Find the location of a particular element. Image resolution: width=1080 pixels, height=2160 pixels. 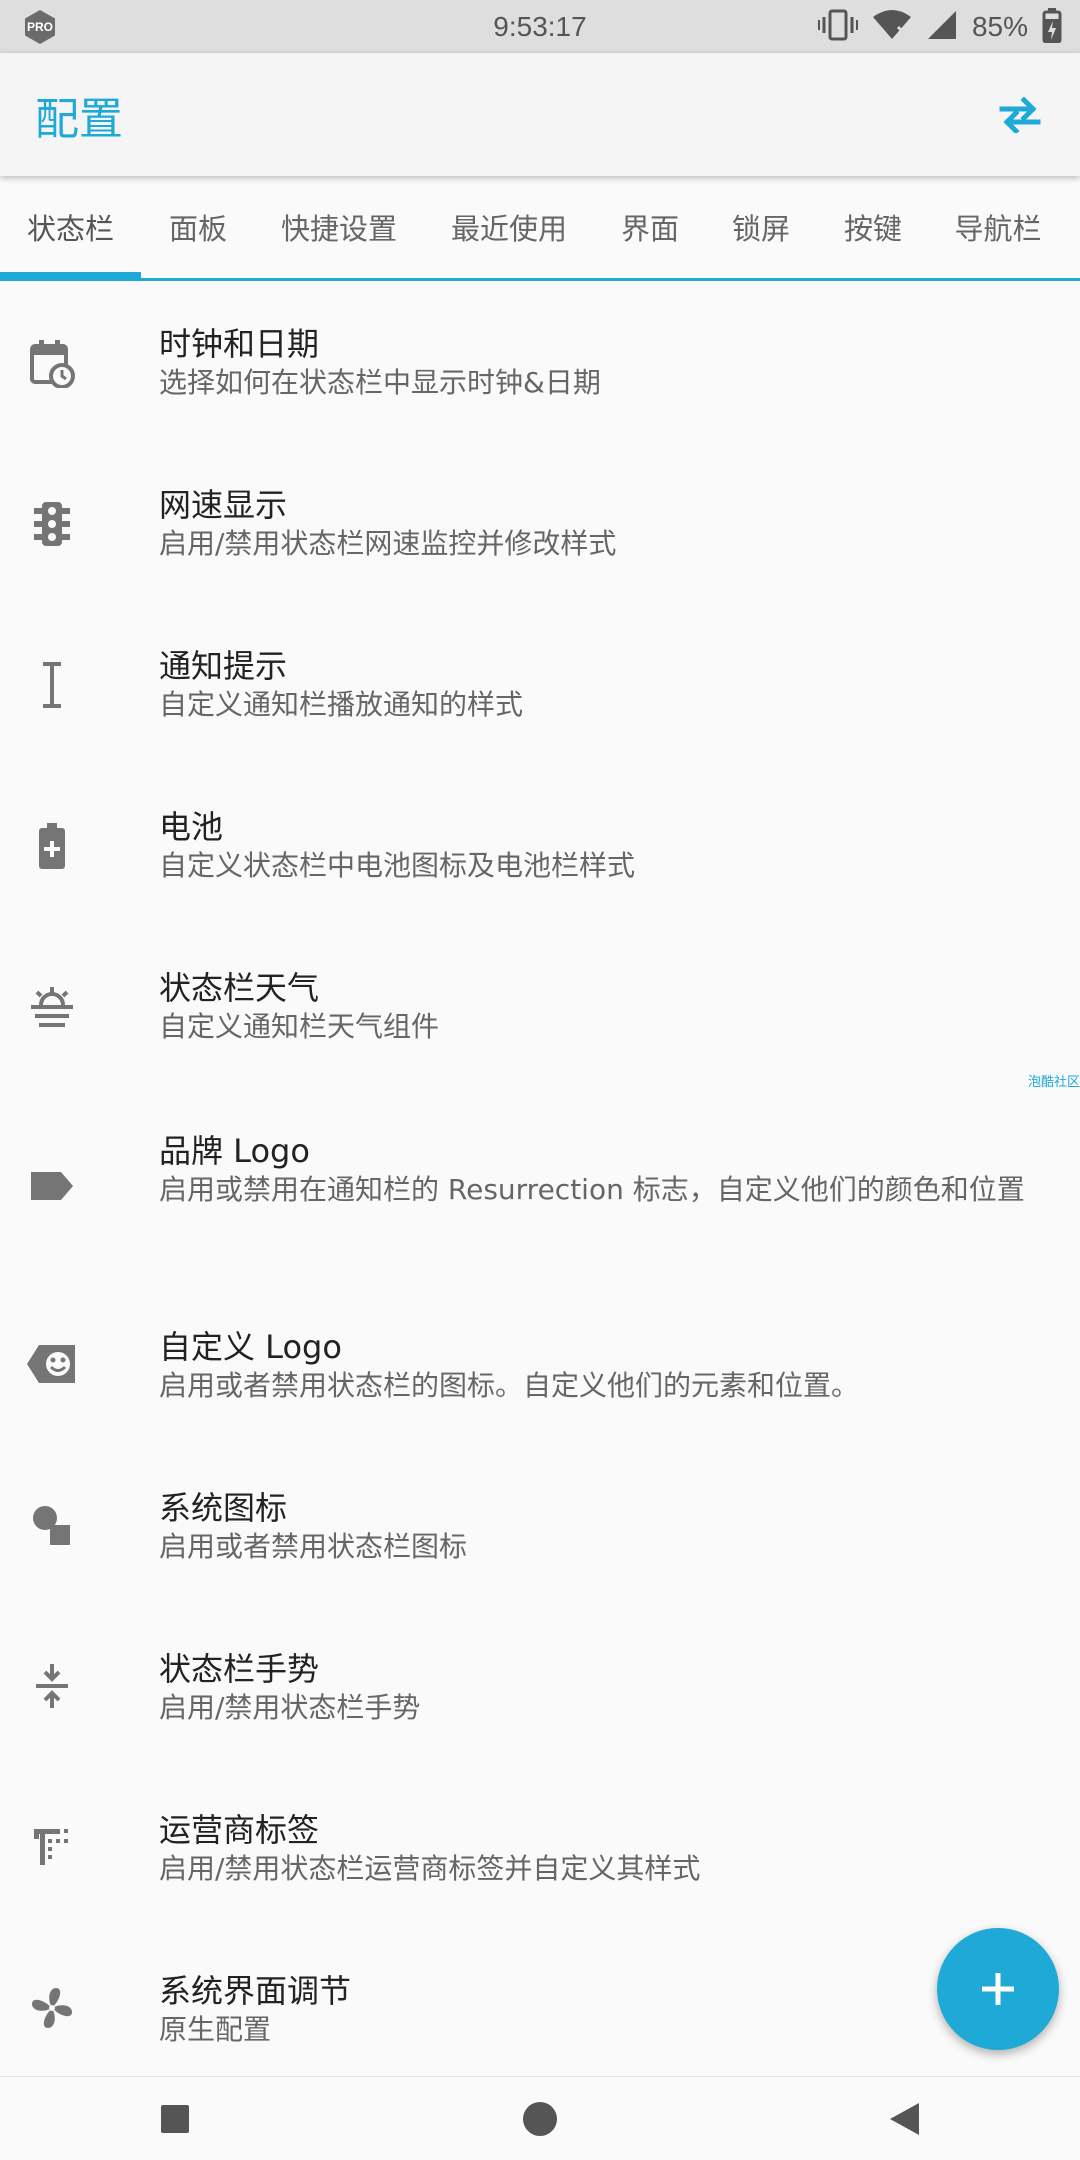

tab-indicator is located at coordinates (70, 276).